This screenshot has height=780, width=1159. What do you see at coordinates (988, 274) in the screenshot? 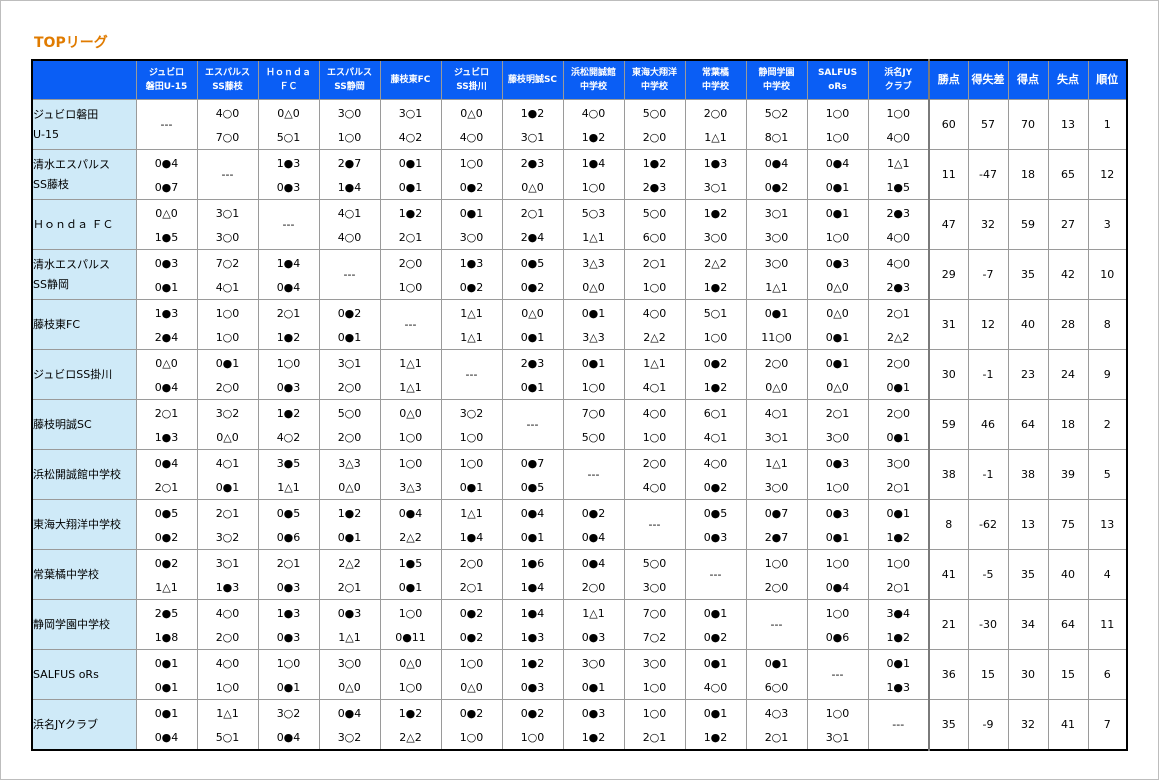
I see `stat-cell: -7` at bounding box center [988, 274].